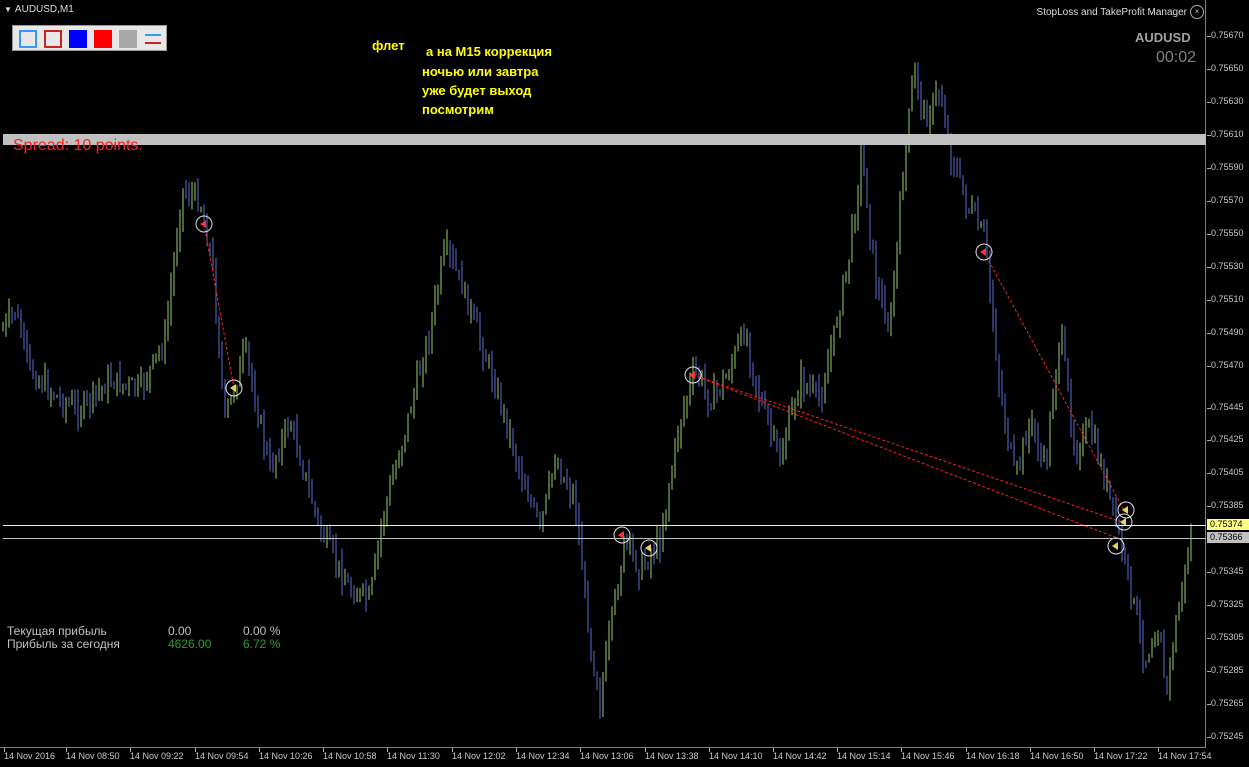 The image size is (1249, 767). I want to click on time-tick-label: 14 Nov 12:34, so click(543, 756).